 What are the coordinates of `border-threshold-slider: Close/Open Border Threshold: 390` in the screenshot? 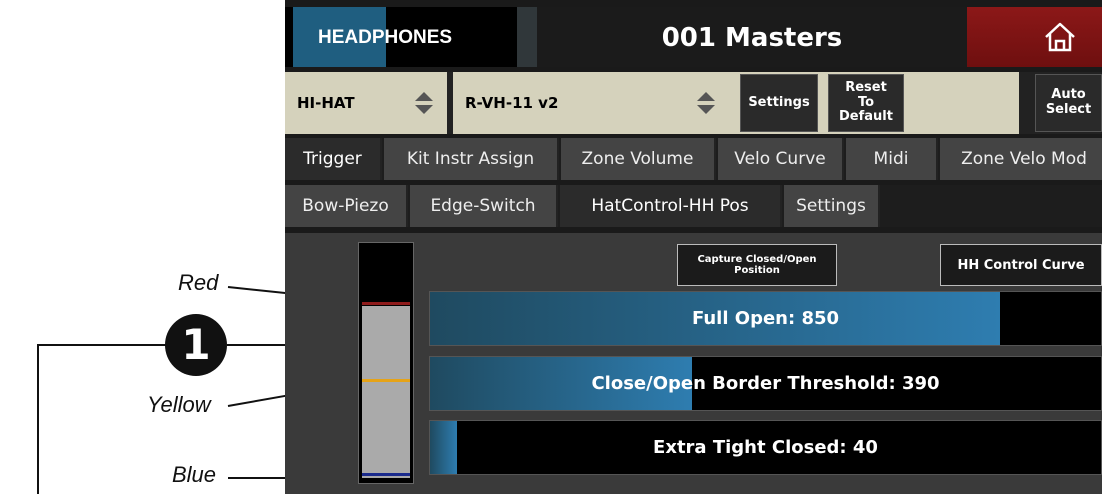 It's located at (765, 383).